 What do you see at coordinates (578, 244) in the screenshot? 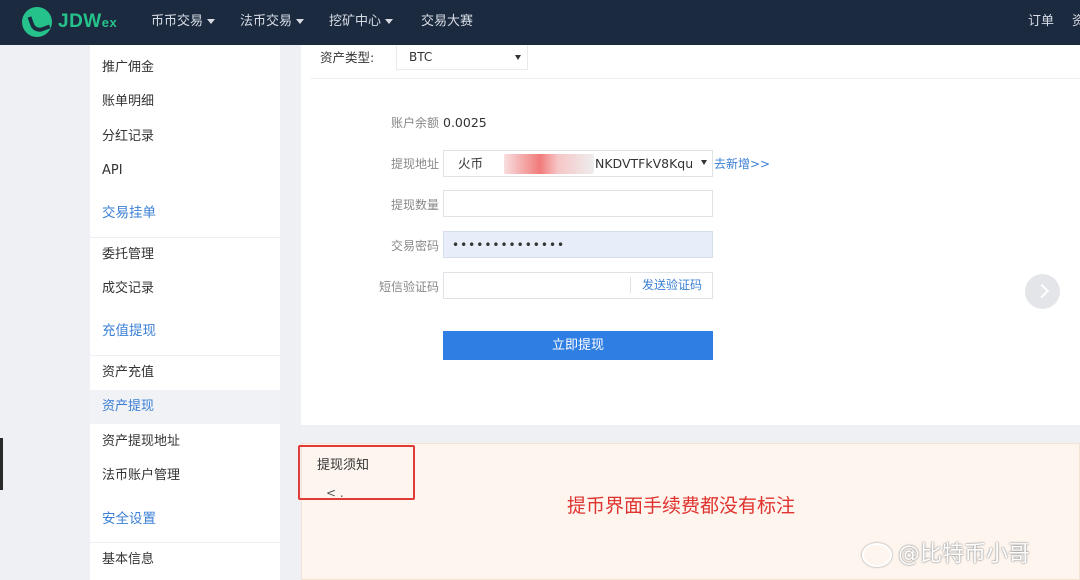
I see `trade-password-input` at bounding box center [578, 244].